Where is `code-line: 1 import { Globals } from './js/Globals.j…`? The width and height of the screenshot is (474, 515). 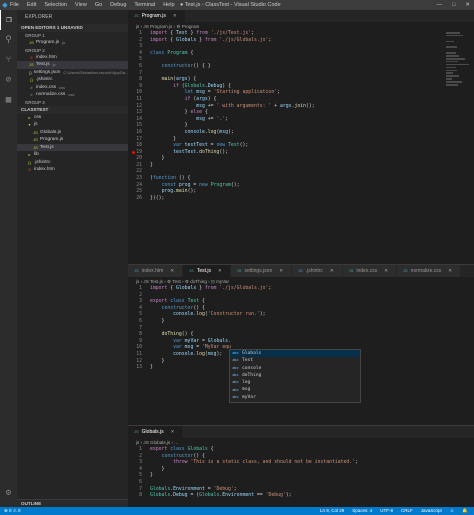 code-line: 1 import { Globals } from './js/Globals.j… is located at coordinates (199, 289).